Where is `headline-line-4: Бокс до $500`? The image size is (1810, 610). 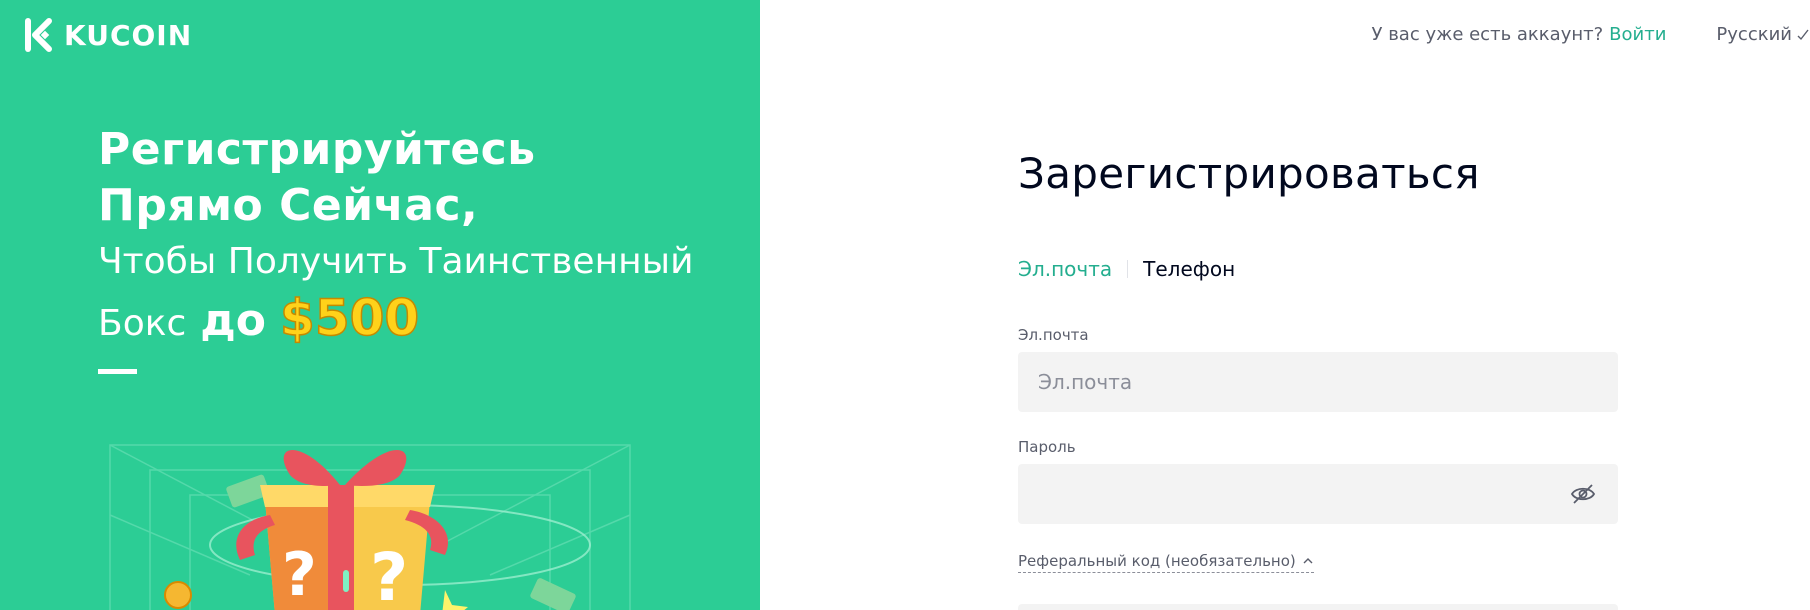
headline-line-4: Бокс до $500 is located at coordinates (395, 320).